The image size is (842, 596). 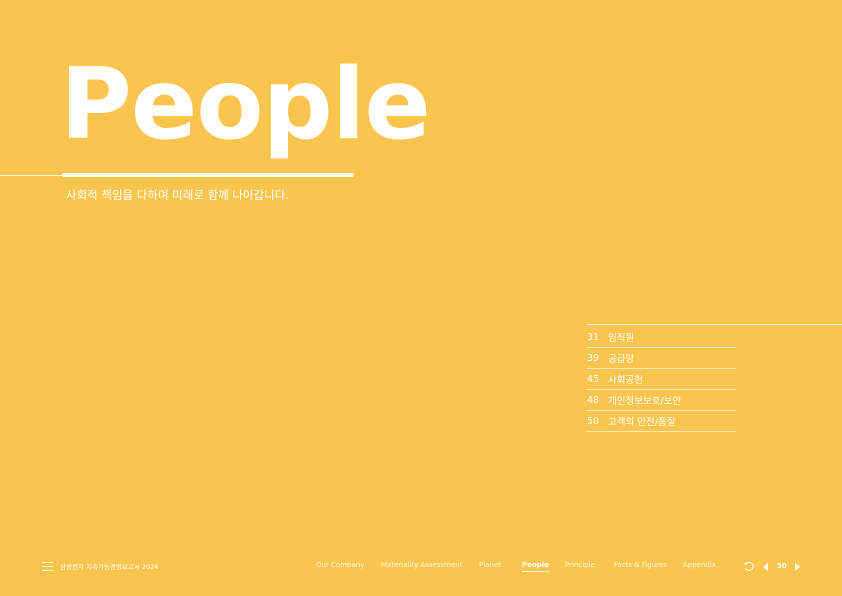 What do you see at coordinates (661, 358) in the screenshot?
I see `toc-item-supply-chain: 39 공급망` at bounding box center [661, 358].